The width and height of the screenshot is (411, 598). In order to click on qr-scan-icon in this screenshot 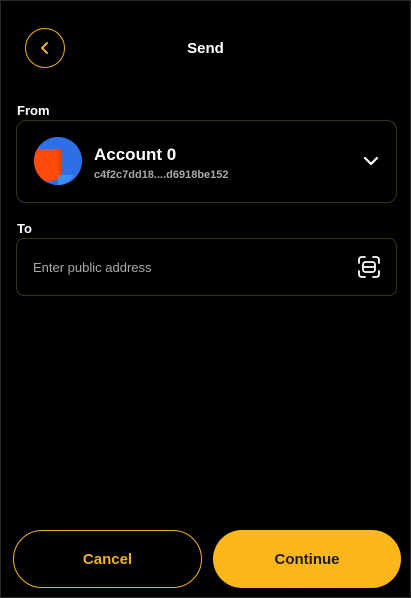, I will do `click(369, 267)`.